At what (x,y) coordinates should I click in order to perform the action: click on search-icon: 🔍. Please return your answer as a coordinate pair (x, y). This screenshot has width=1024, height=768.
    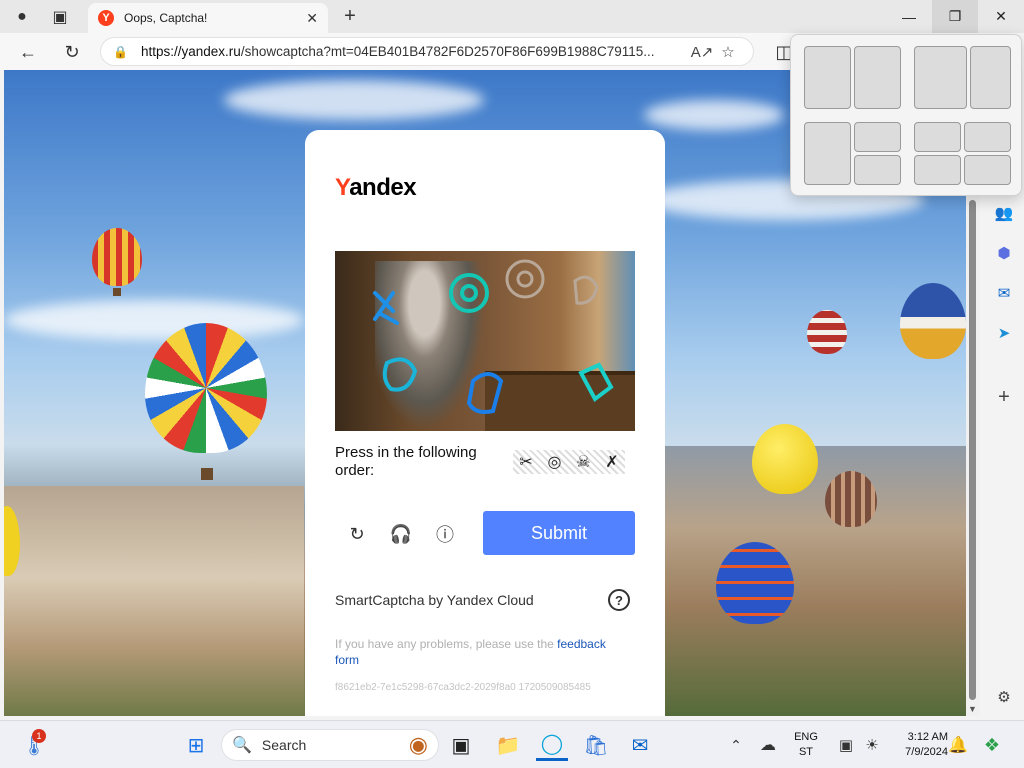
    Looking at the image, I should click on (242, 745).